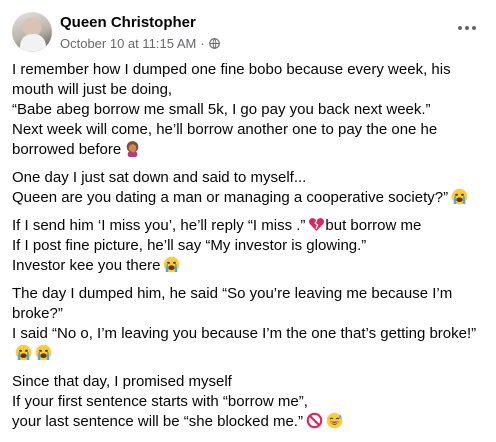 Image resolution: width=496 pixels, height=442 pixels. What do you see at coordinates (251, 354) in the screenshot?
I see `post-line` at bounding box center [251, 354].